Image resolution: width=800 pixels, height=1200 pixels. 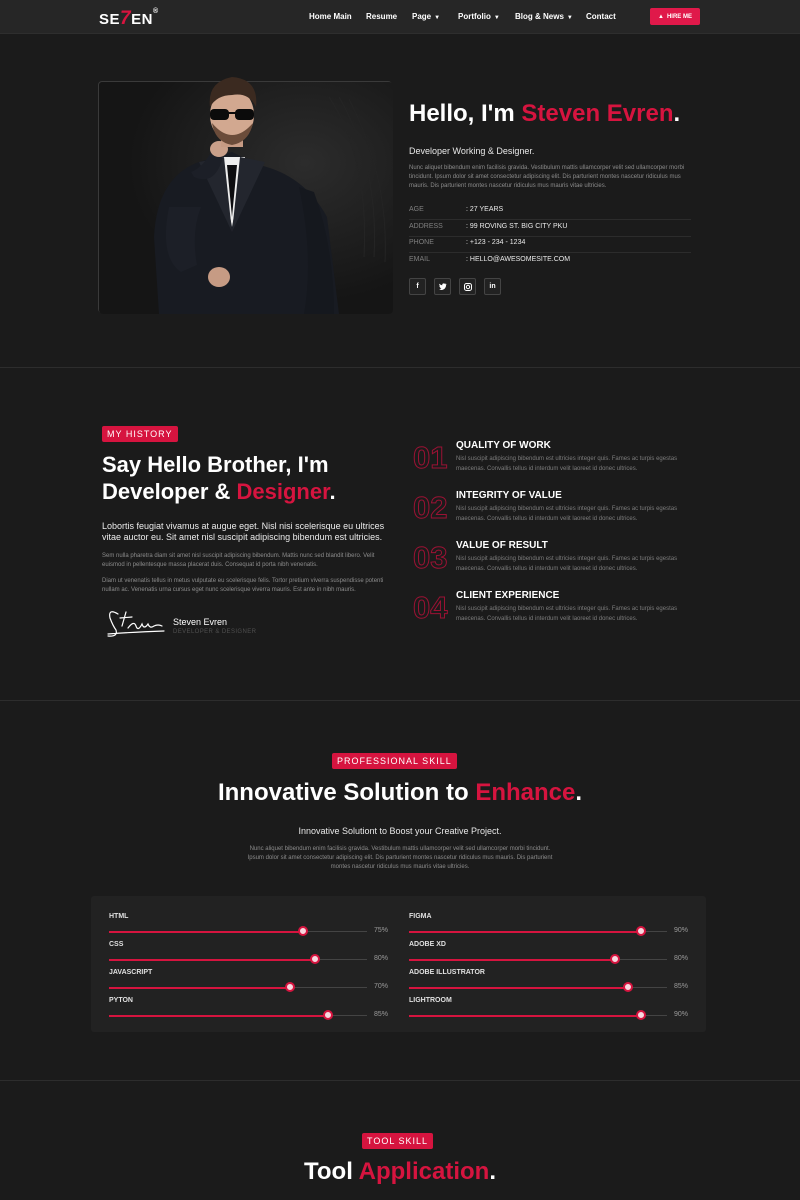 I want to click on instagram-icon, so click(x=467, y=286).